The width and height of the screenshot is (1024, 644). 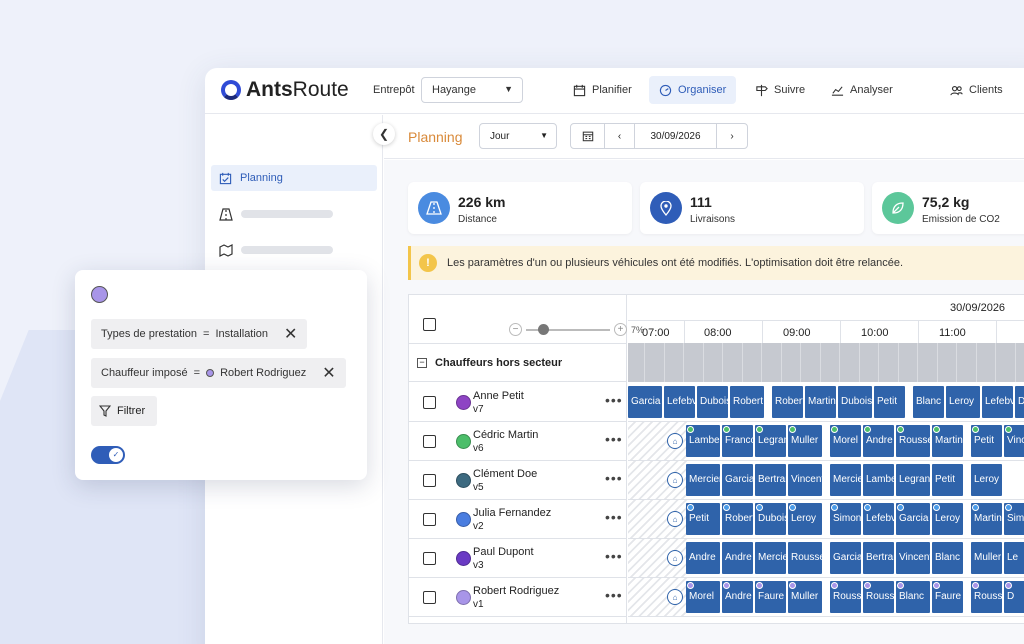 What do you see at coordinates (290, 334) in the screenshot?
I see `close-icon: ✕` at bounding box center [290, 334].